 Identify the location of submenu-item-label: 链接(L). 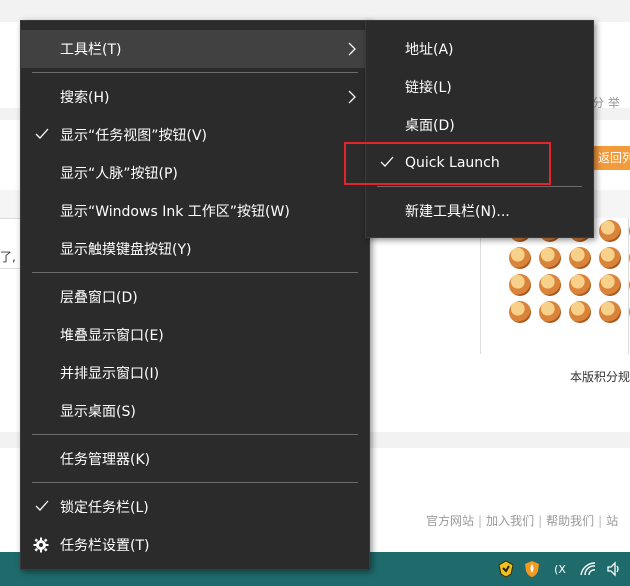
(428, 88).